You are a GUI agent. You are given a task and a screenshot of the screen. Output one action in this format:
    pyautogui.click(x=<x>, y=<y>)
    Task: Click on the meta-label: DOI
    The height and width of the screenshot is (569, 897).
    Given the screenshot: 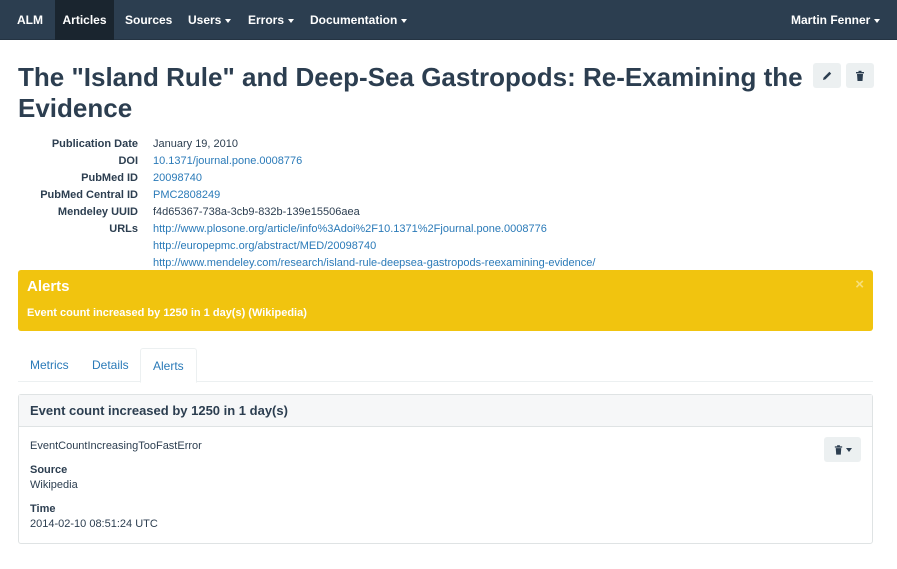 What is the action you would take?
    pyautogui.click(x=128, y=161)
    